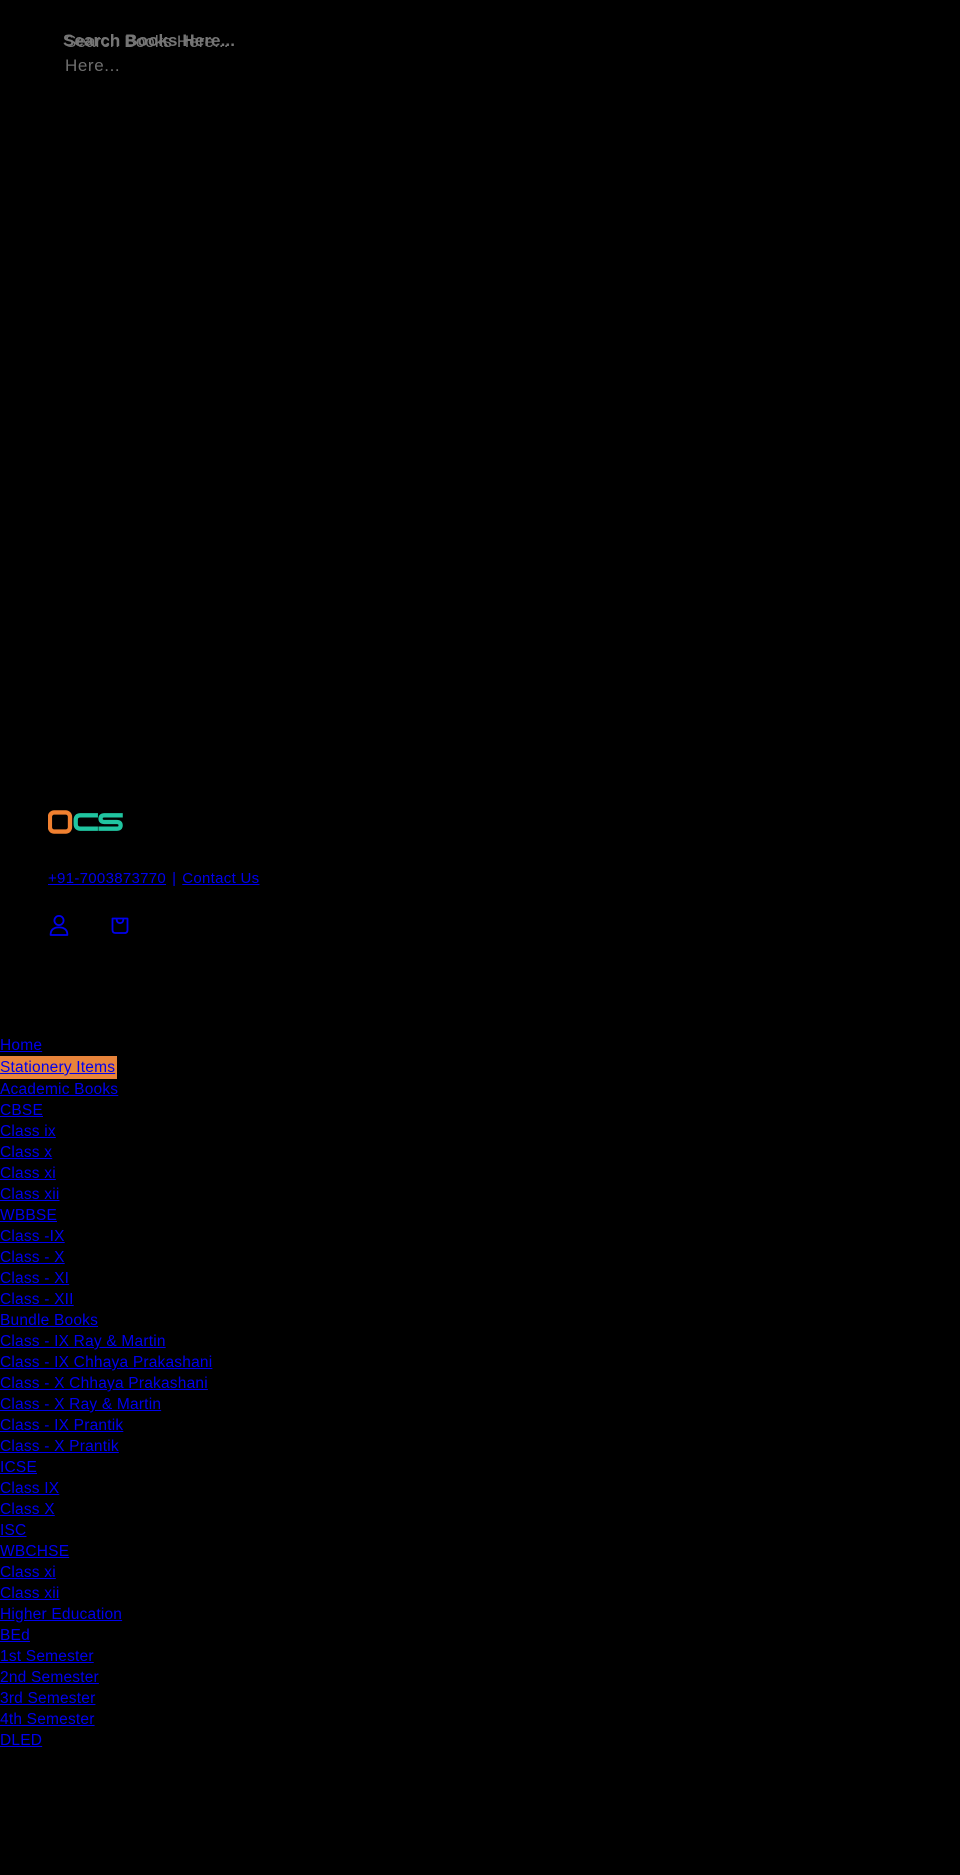  What do you see at coordinates (47, 1719) in the screenshot?
I see `nav-link-4th-semester: 4th Semester` at bounding box center [47, 1719].